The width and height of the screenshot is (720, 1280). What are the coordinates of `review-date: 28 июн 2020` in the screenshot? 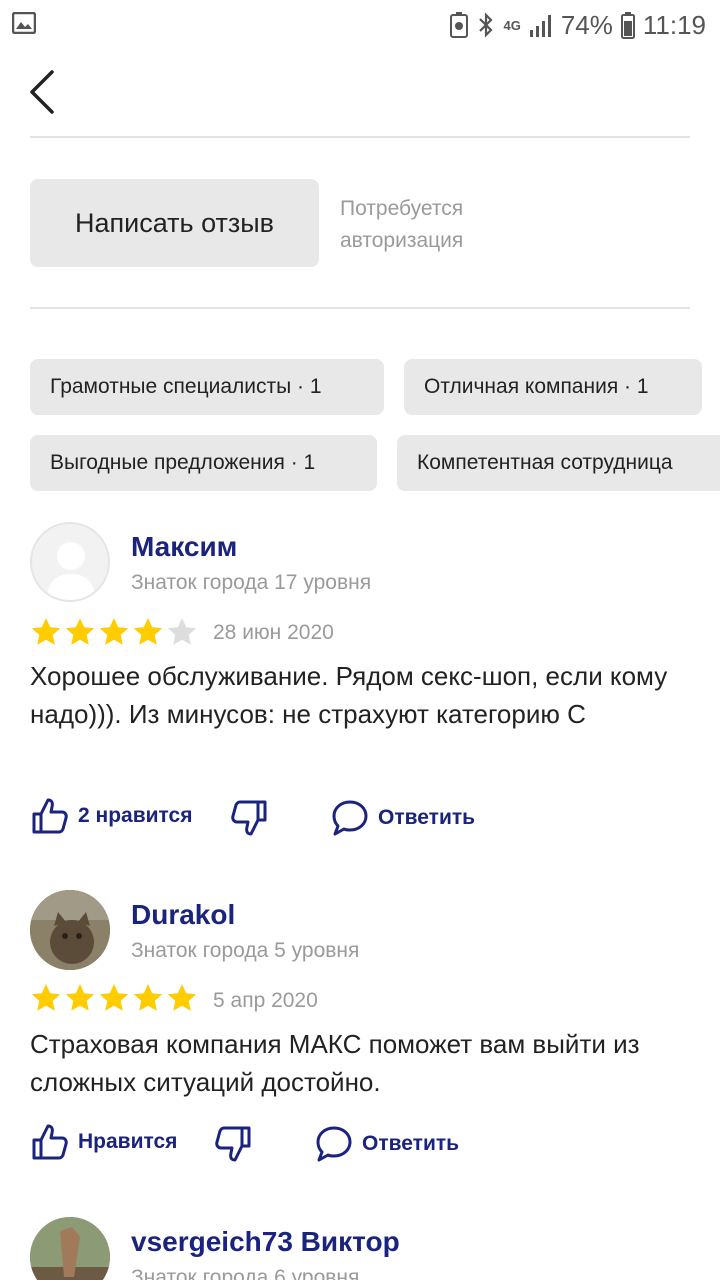 It's located at (273, 632).